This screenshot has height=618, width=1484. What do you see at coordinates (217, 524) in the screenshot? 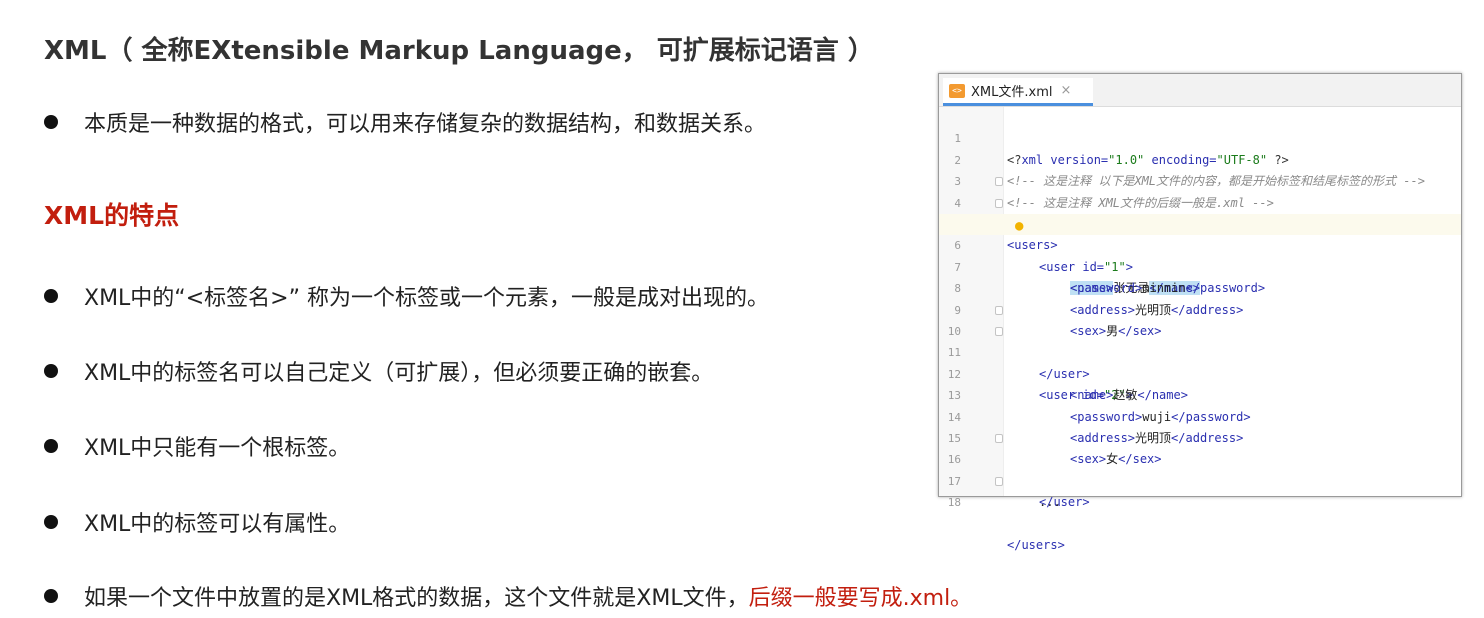
I see `feature-bullet-text: XML中的标签可以有属性。` at bounding box center [217, 524].